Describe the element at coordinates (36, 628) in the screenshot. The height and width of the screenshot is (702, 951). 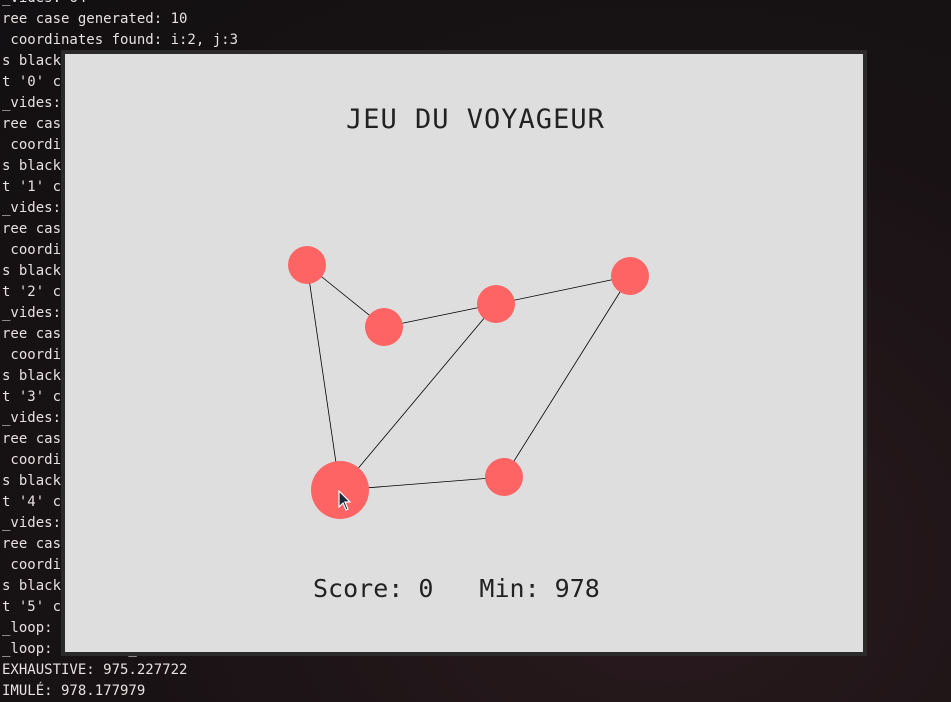
I see `terminal-line: _loop: g` at that location.